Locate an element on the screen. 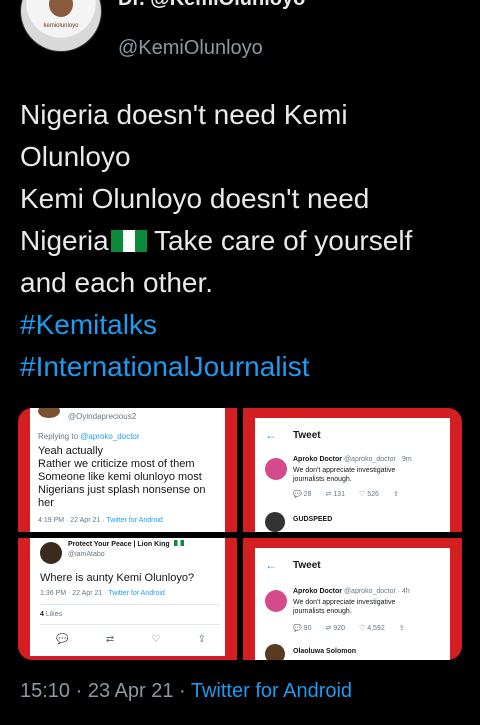 The height and width of the screenshot is (725, 480). hashtag-international-journalist: #InternationalJournalist is located at coordinates (242, 367).